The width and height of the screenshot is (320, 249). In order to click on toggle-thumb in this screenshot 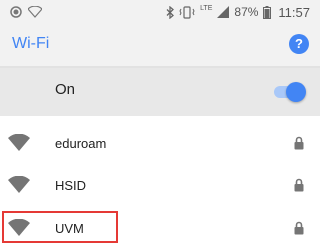, I will do `click(296, 92)`.